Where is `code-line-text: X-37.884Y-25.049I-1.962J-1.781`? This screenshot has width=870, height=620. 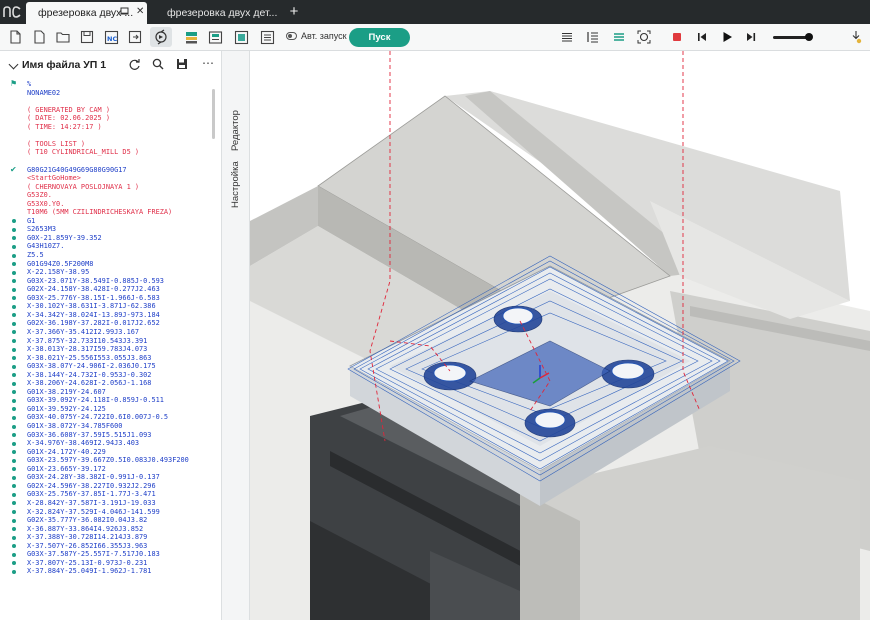 code-line-text: X-37.884Y-25.049I-1.962J-1.781 is located at coordinates (89, 571).